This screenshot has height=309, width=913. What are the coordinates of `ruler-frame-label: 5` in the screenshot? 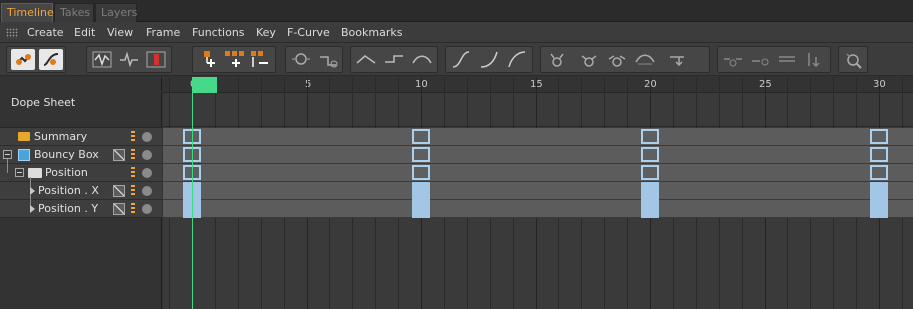 It's located at (308, 84).